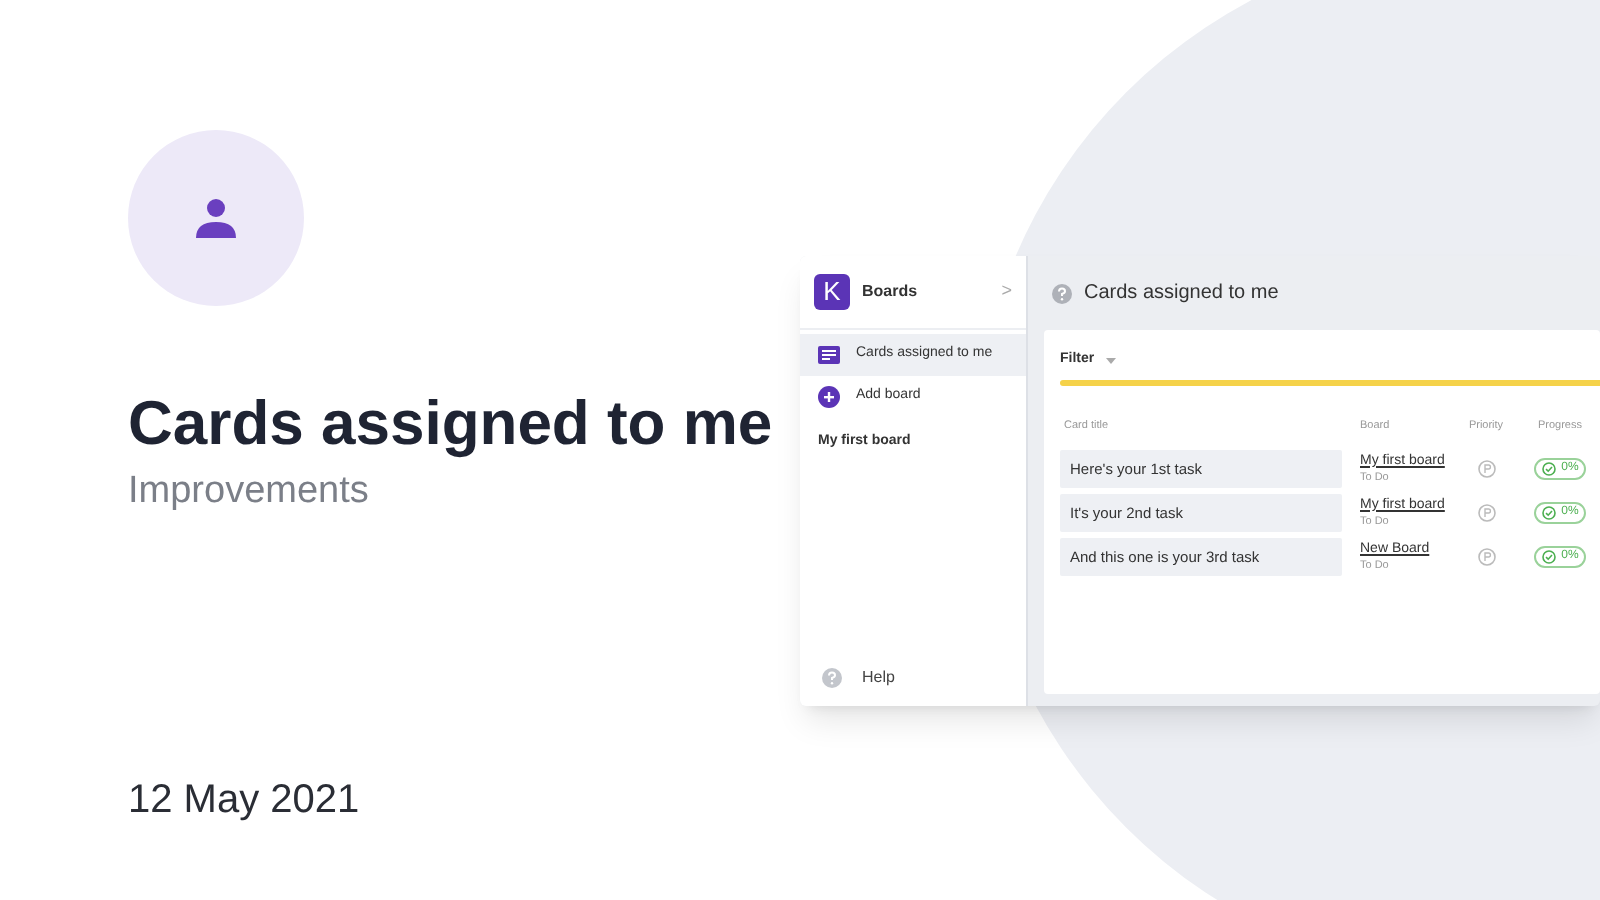 This screenshot has width=1600, height=900. I want to click on person-icon, so click(216, 218).